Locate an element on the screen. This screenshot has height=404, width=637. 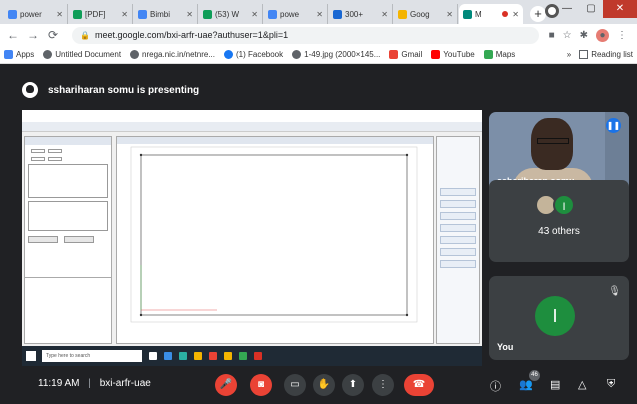
bookmark-label: (1) Facebook is located at coordinates (259, 54).